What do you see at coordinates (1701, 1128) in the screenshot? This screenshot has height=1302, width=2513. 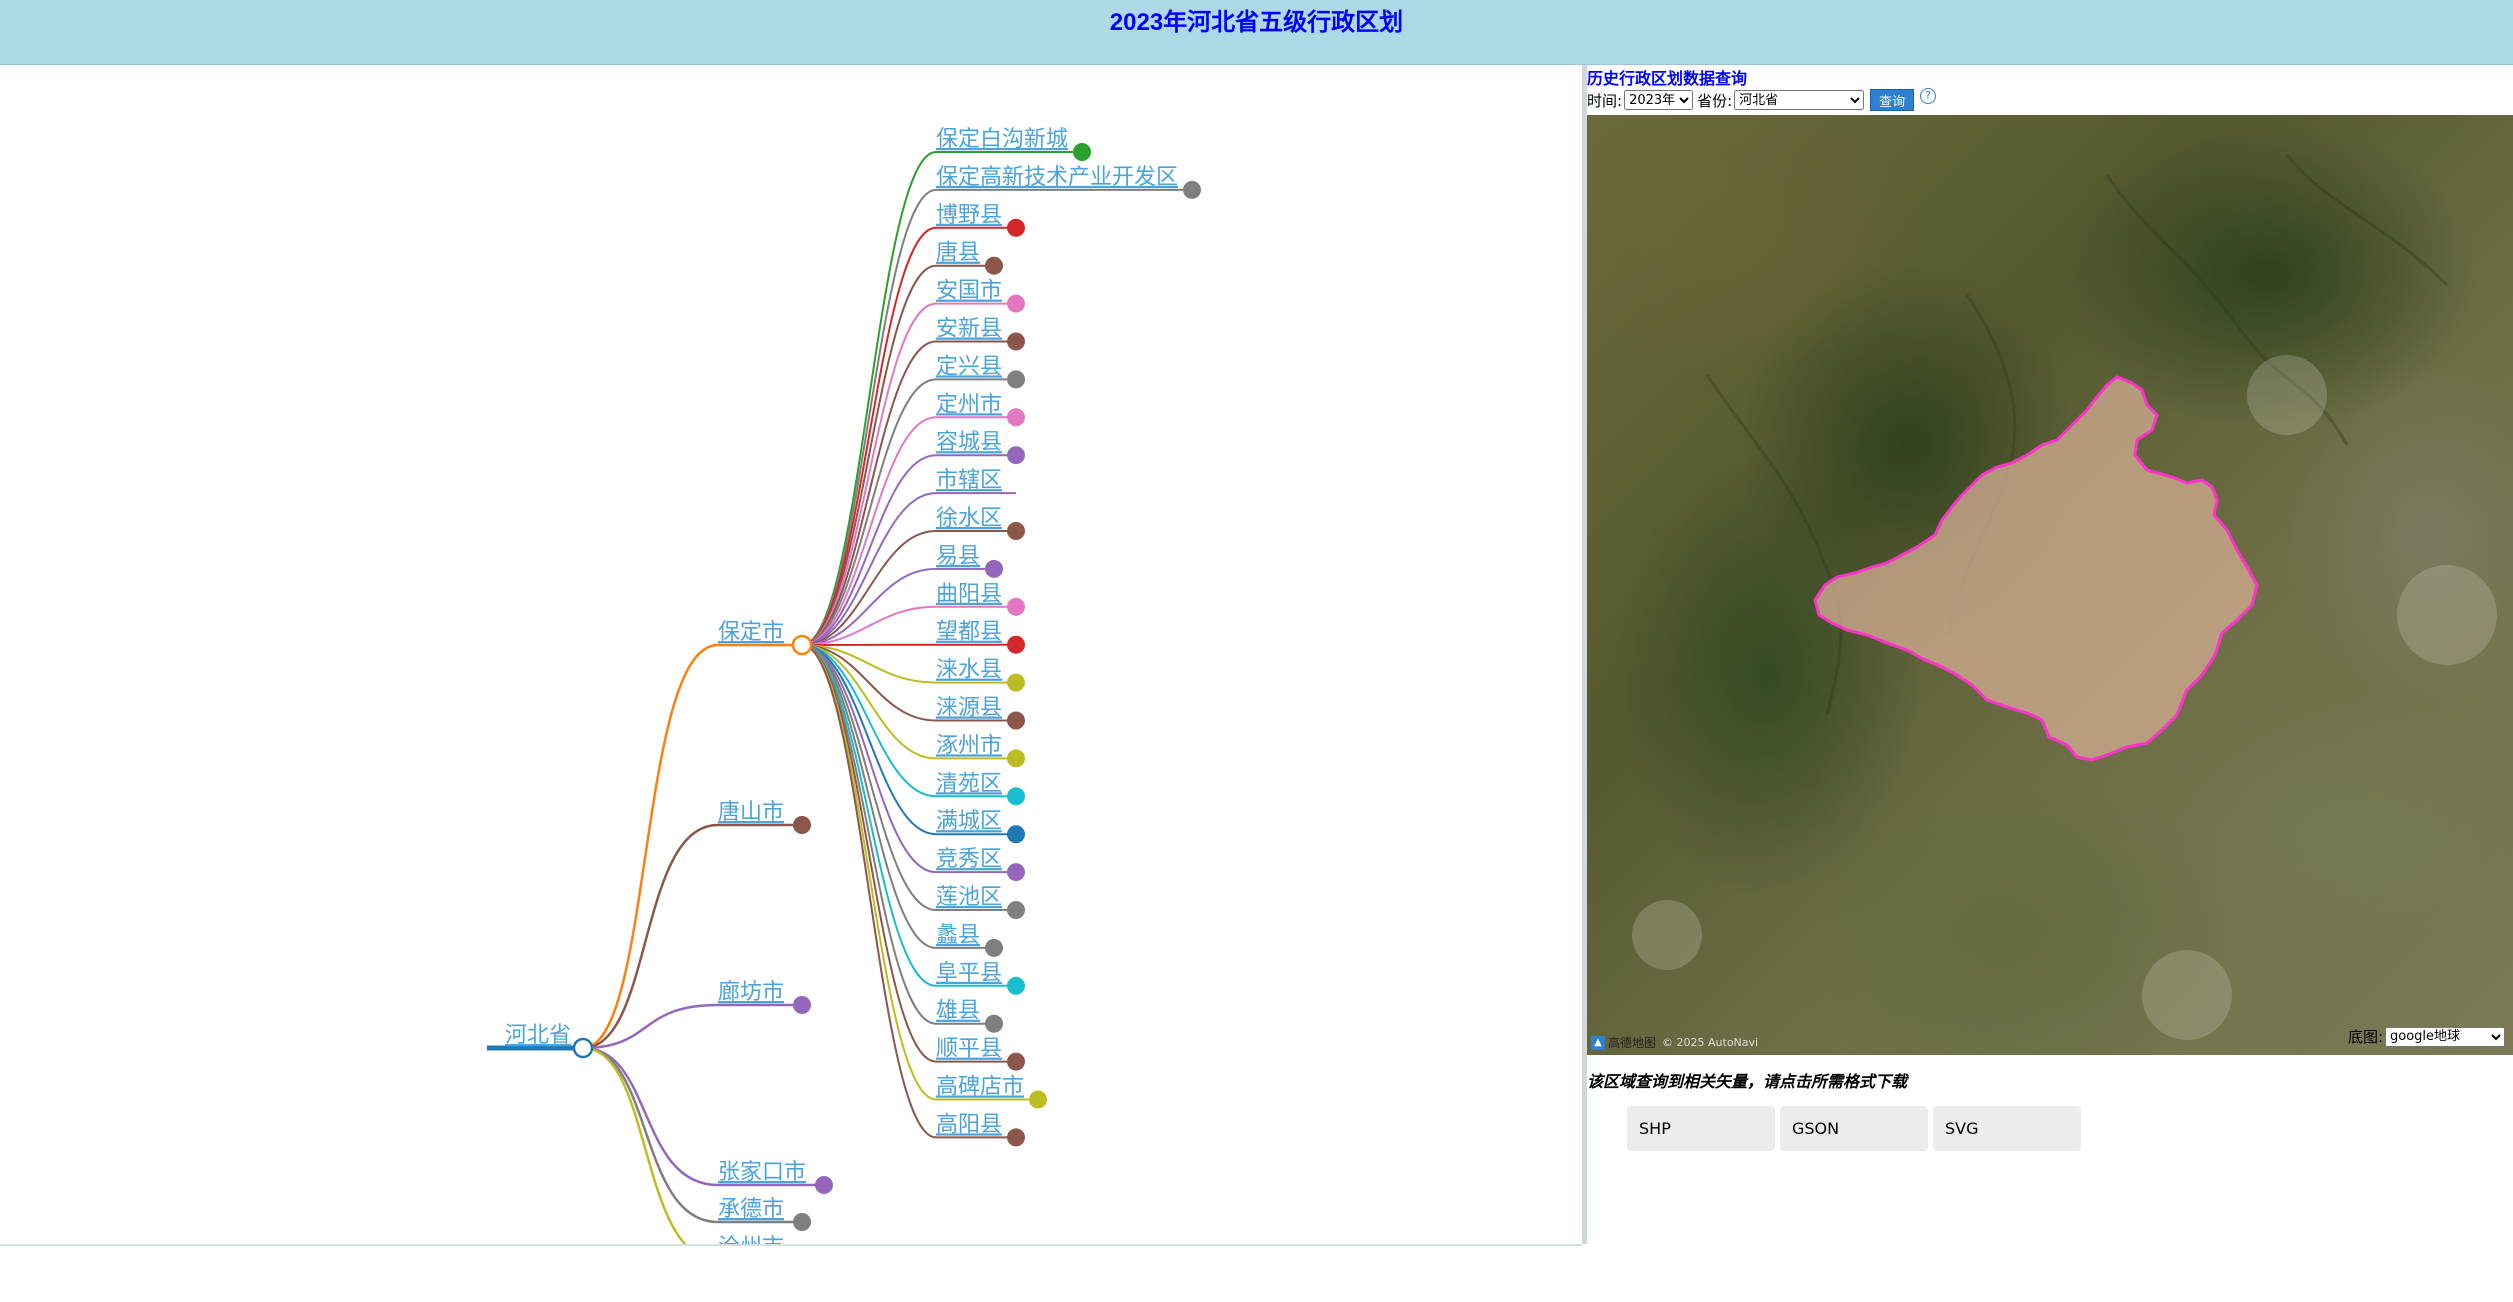 I see `download-shp-button: SHP` at bounding box center [1701, 1128].